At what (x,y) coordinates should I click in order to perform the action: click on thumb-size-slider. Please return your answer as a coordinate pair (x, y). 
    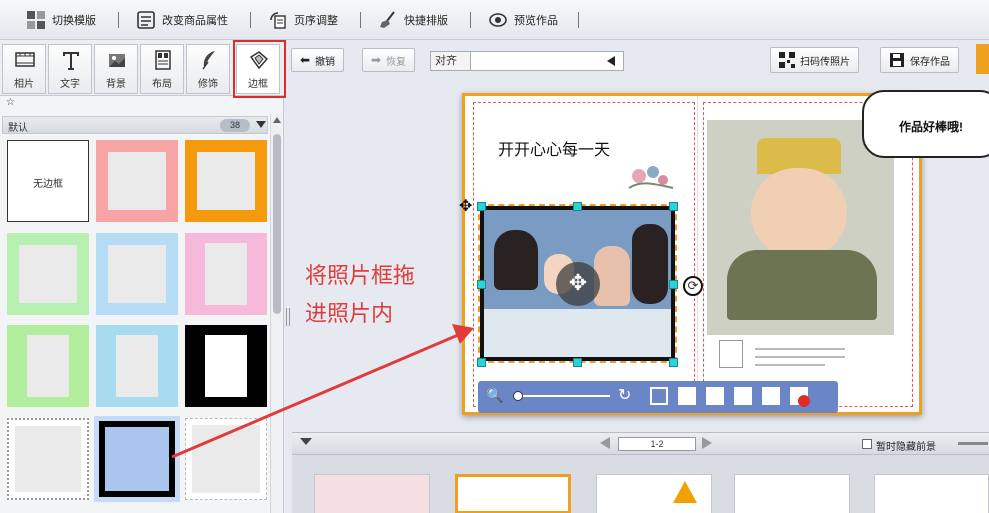
    Looking at the image, I should click on (973, 443).